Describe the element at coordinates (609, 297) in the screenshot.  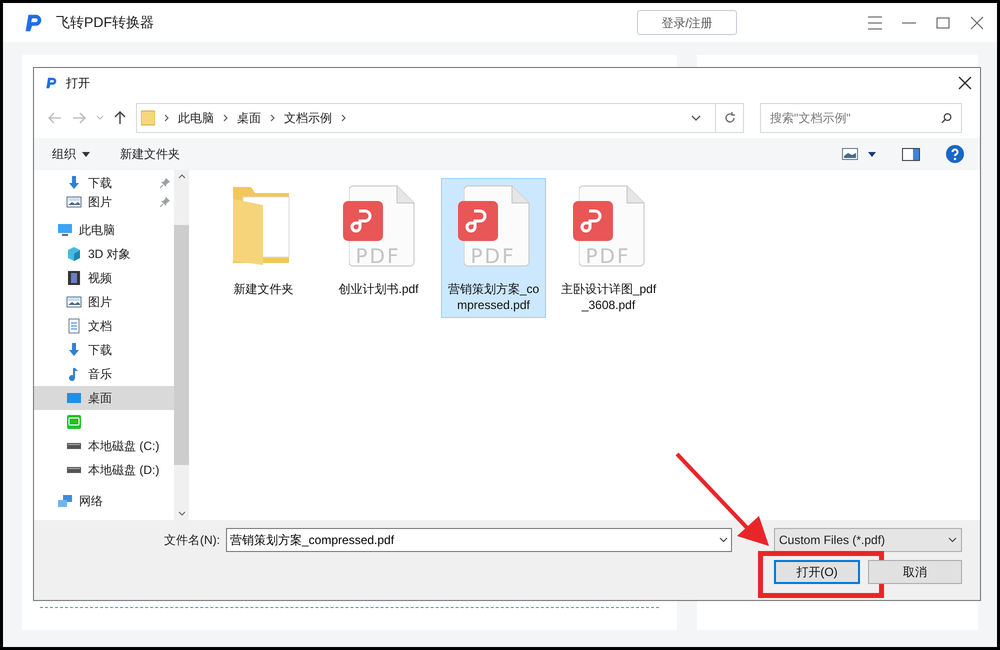
I see `file-name: 主卧设计详图_pdf_3608.pdf` at that location.